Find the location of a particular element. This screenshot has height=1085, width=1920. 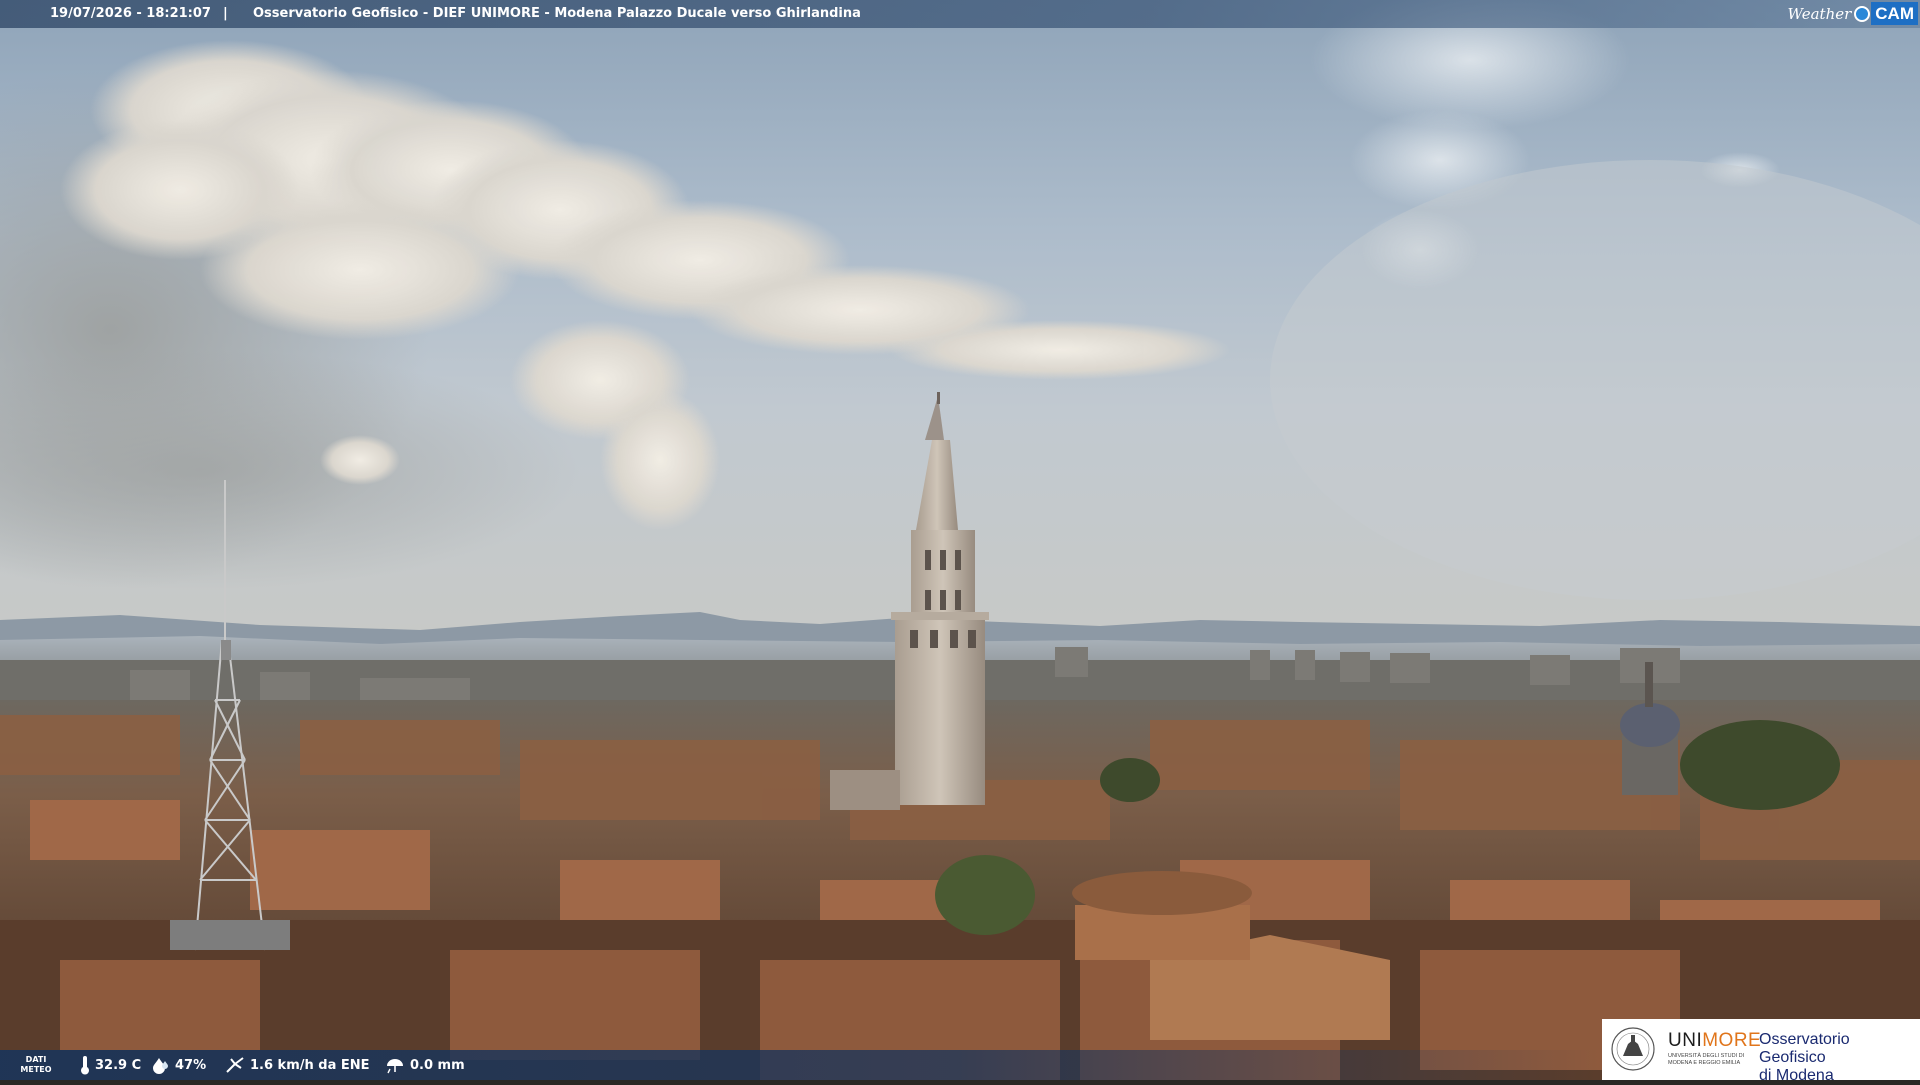

weathercam-lens-icon is located at coordinates (1862, 13).